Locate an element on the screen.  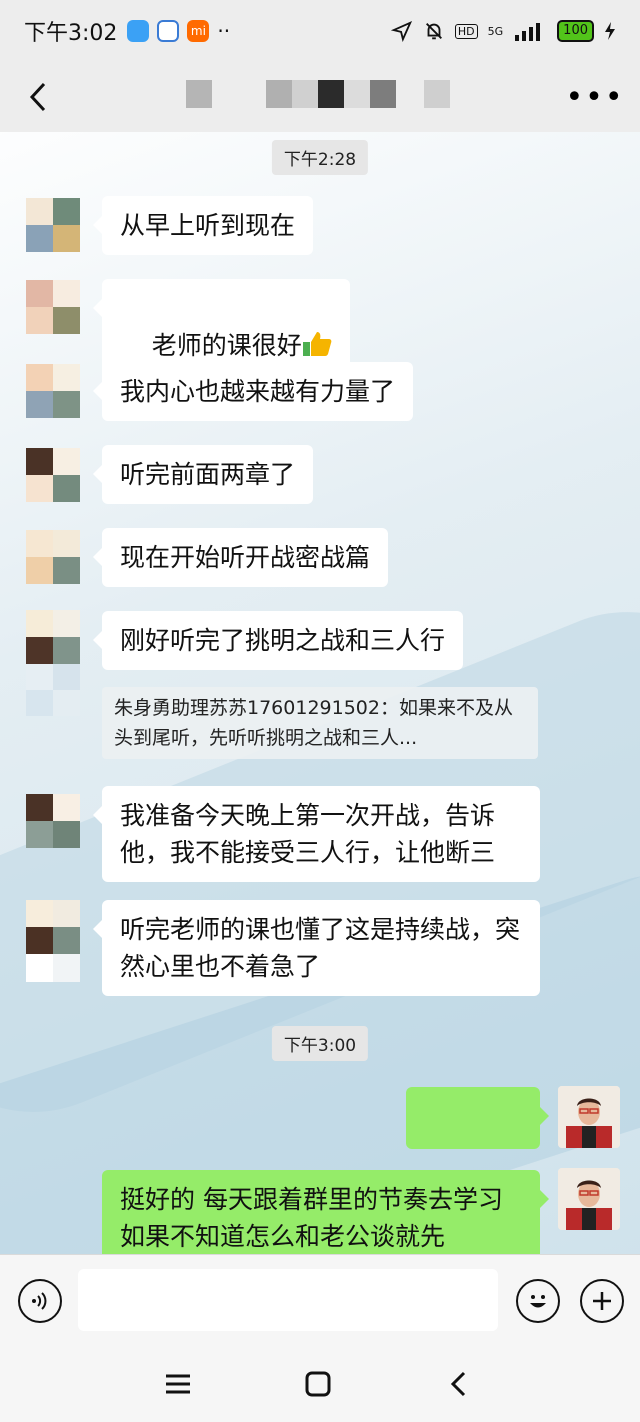
app-notification-icon is located at coordinates (138, 31).